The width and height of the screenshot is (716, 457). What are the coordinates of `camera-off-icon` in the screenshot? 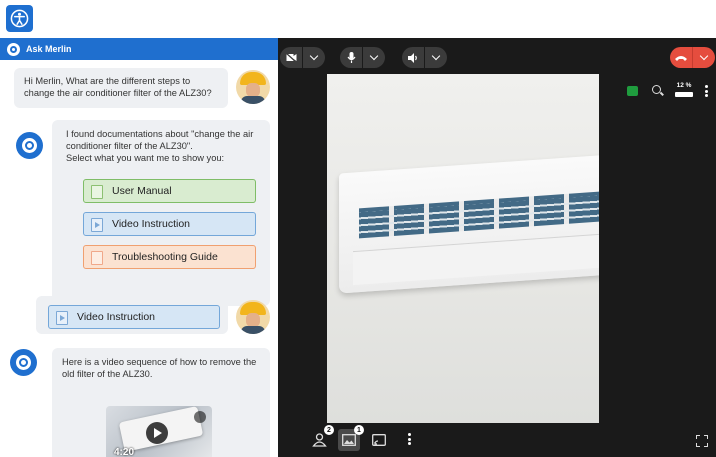 It's located at (291, 57).